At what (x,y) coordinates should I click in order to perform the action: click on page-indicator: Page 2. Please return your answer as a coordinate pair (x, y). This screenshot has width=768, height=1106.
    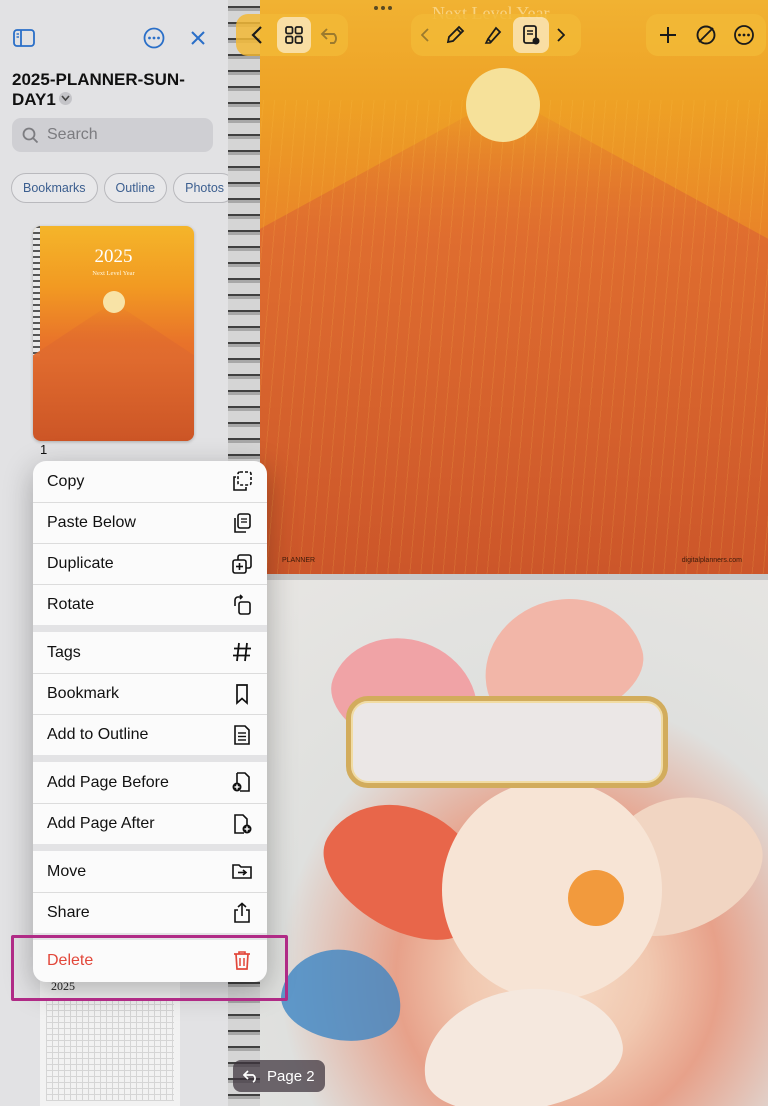
    Looking at the image, I should click on (279, 1076).